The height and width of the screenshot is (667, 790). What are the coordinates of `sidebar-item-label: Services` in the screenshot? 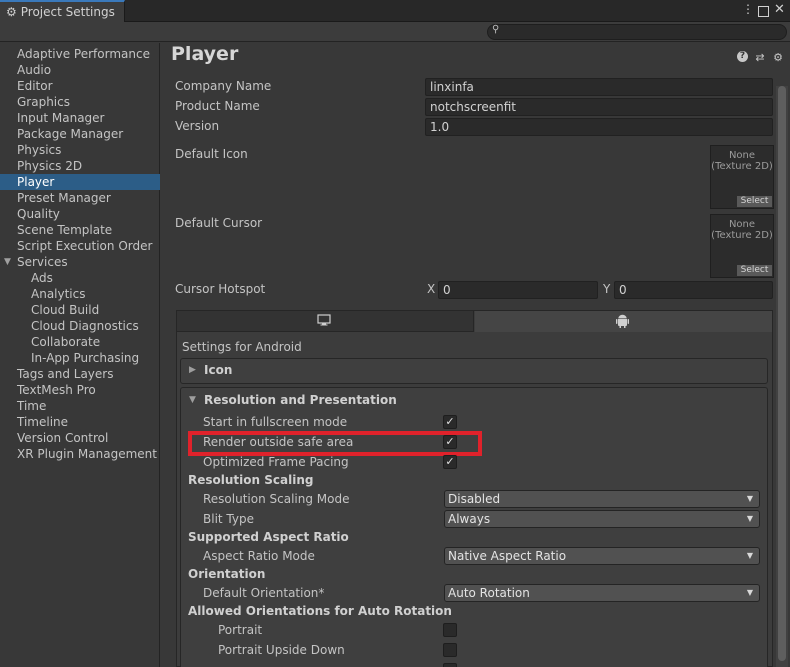 It's located at (42, 262).